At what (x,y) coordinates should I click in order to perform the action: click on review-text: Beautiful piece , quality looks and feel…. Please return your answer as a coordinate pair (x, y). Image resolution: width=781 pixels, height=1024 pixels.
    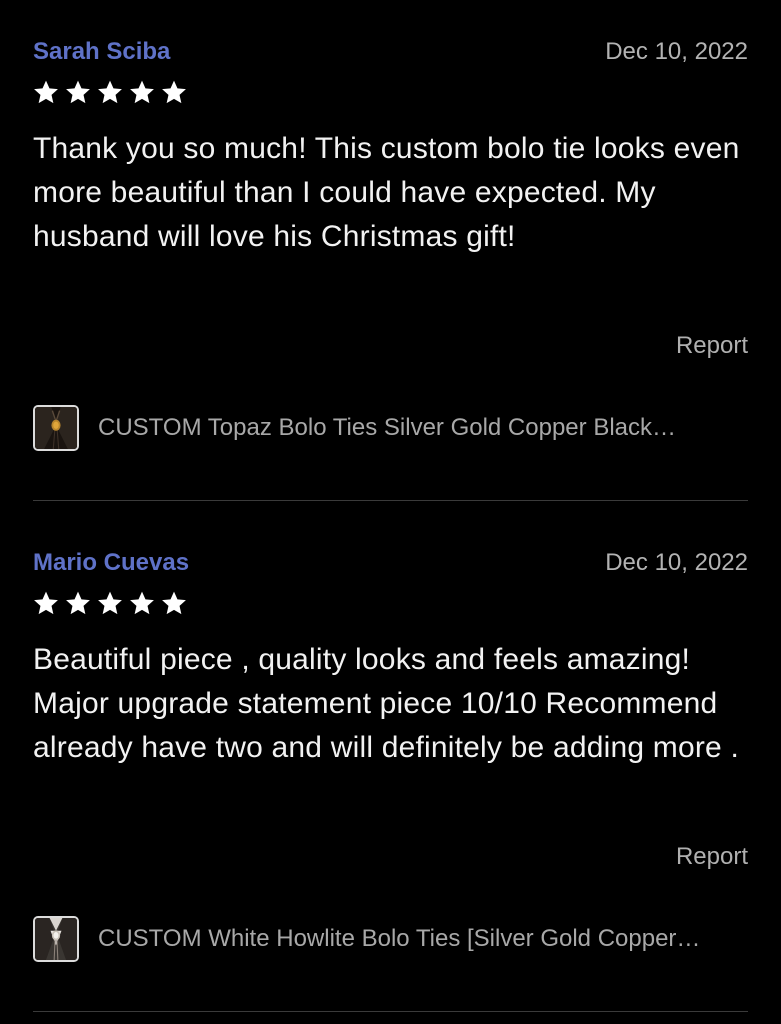
    Looking at the image, I should click on (386, 703).